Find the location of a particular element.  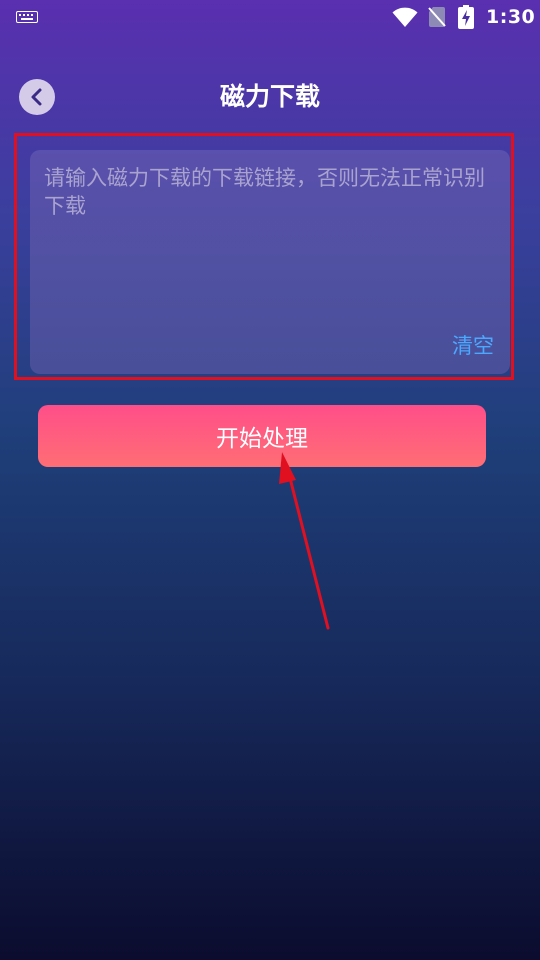

battery-charging-icon is located at coordinates (466, 17).